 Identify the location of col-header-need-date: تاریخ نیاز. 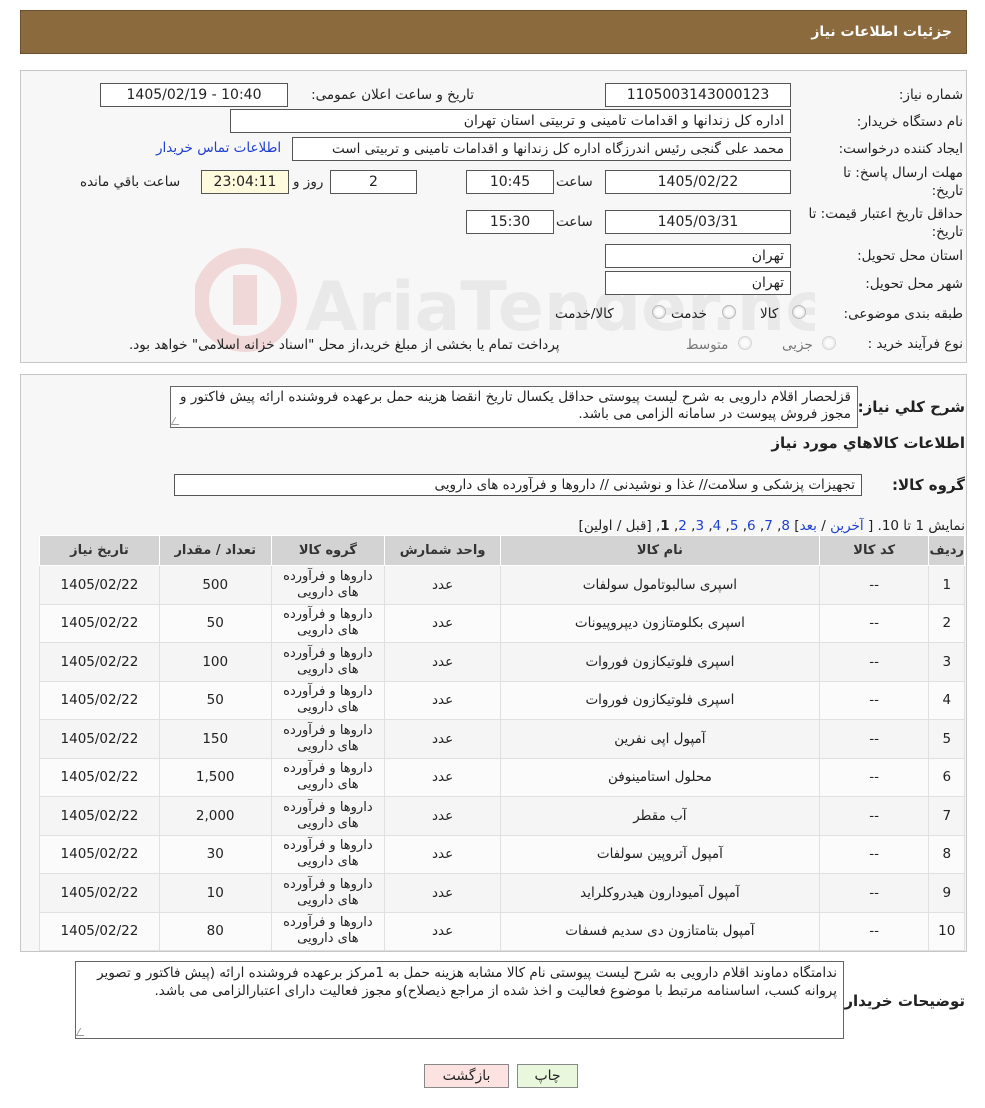
(99, 550).